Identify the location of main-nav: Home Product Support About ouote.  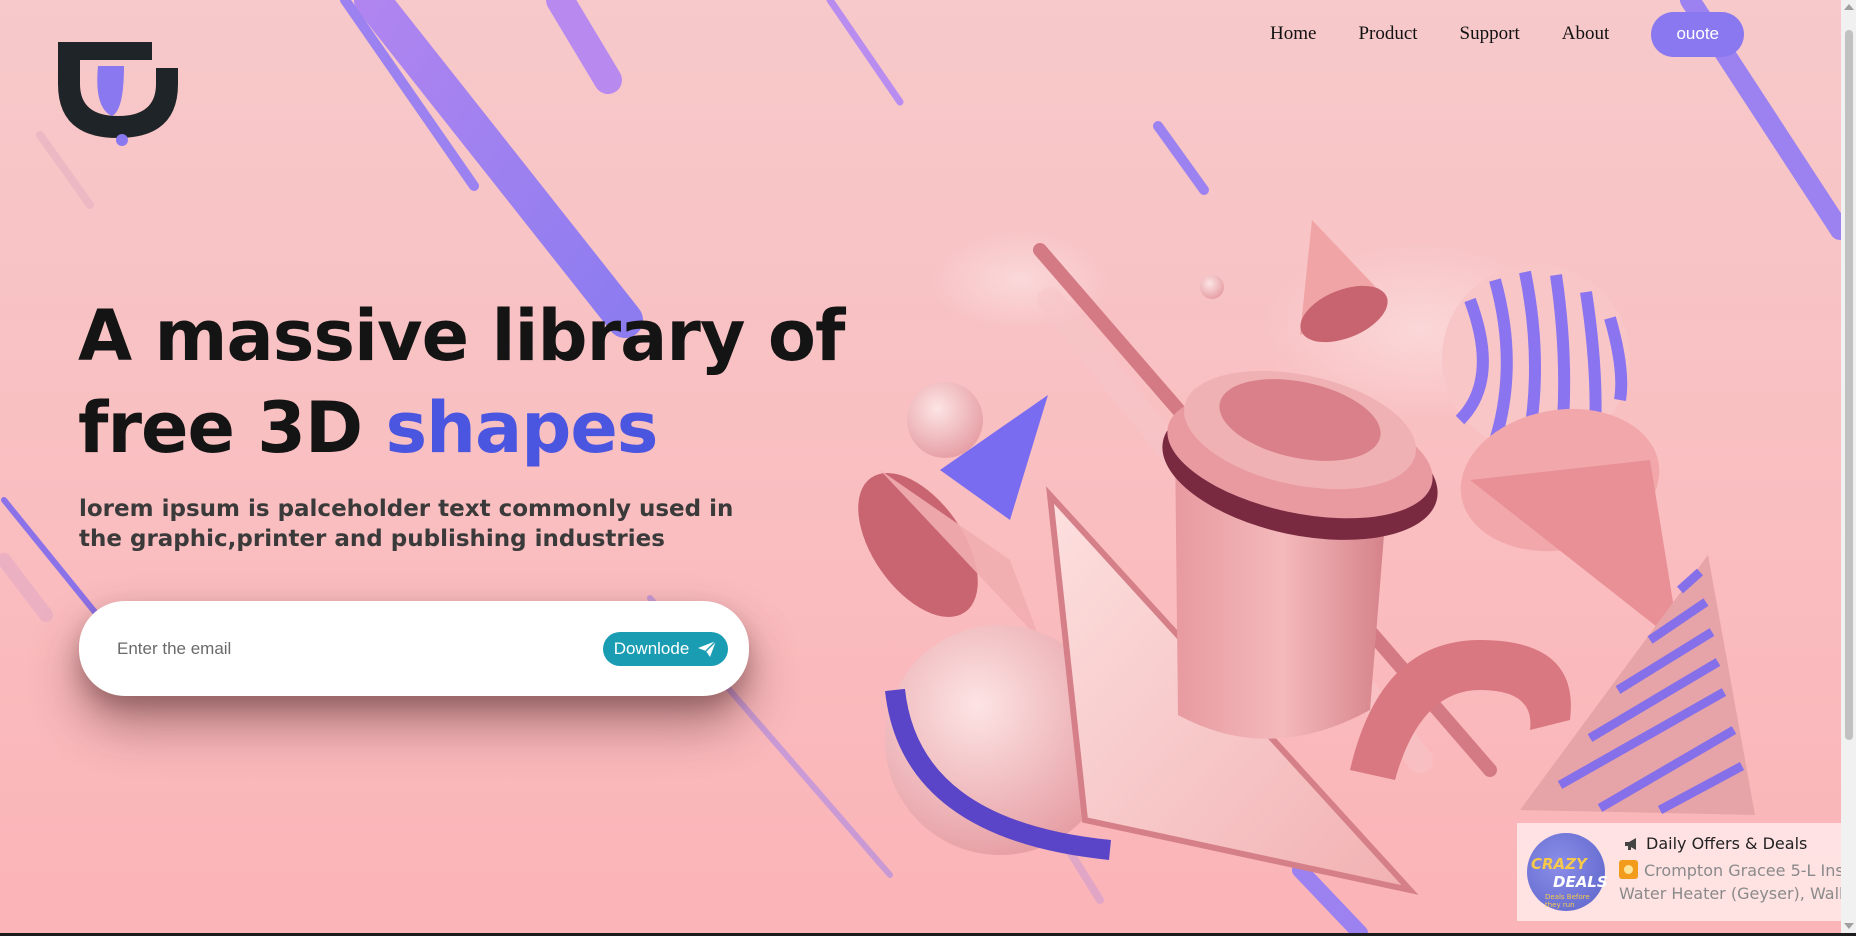
(1507, 34).